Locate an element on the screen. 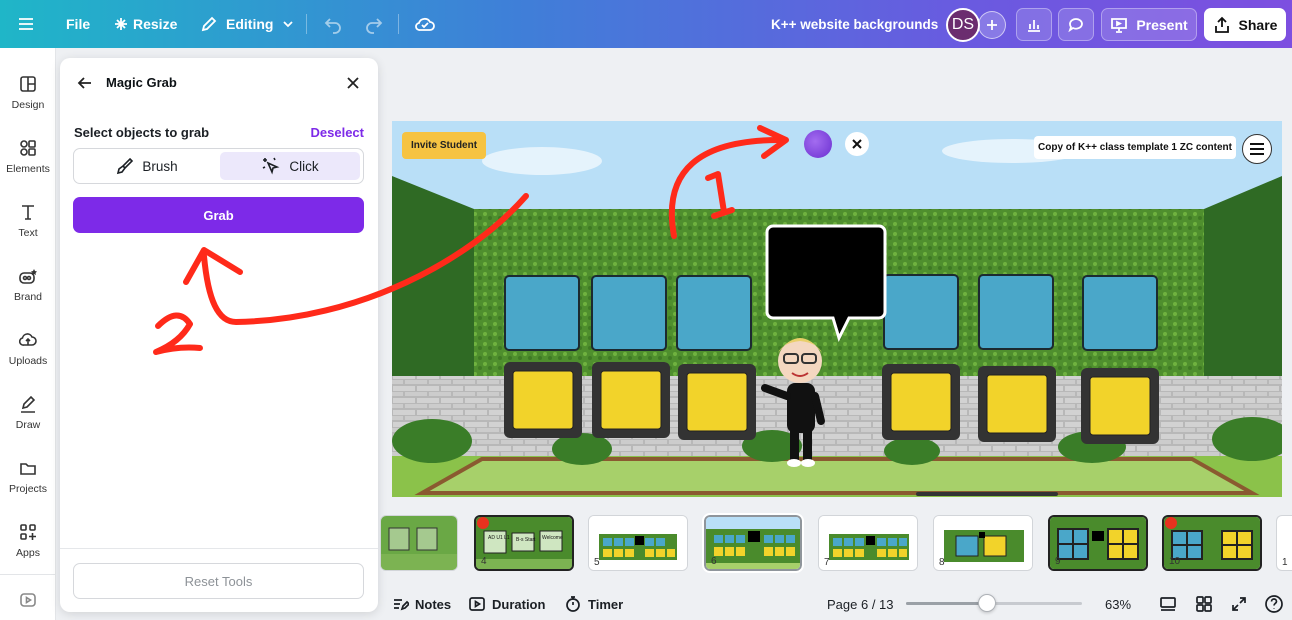 The width and height of the screenshot is (1292, 620). notes-button: Notes is located at coordinates (421, 604).